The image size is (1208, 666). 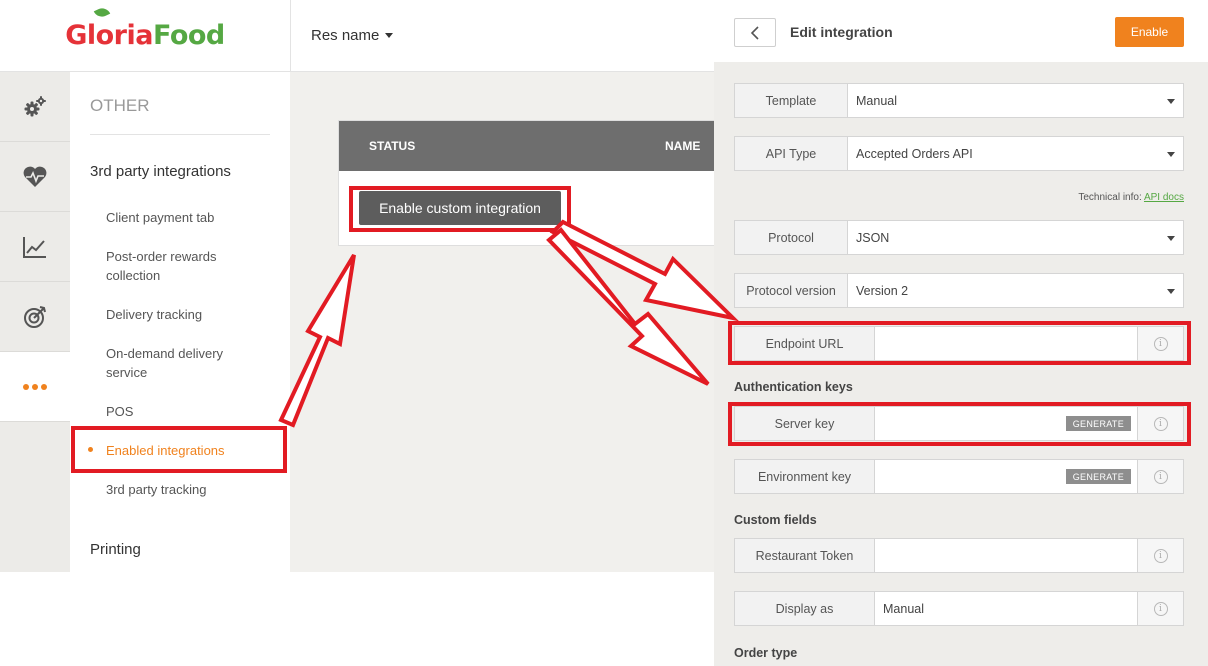 I want to click on sidebar-item-reports, so click(x=35, y=247).